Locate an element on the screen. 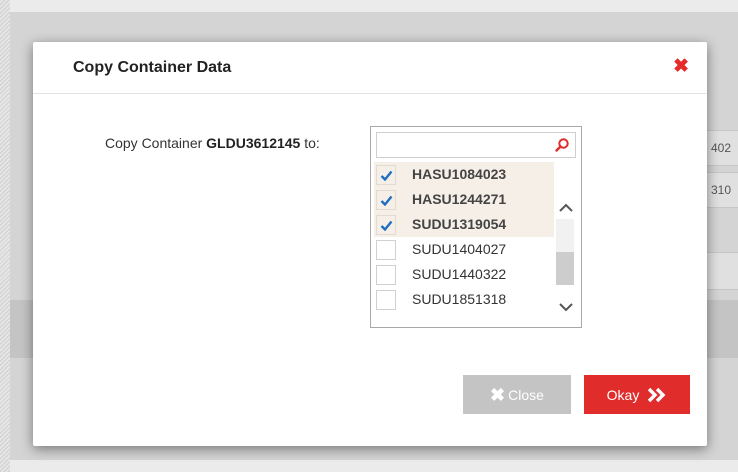  search-input is located at coordinates (462, 145).